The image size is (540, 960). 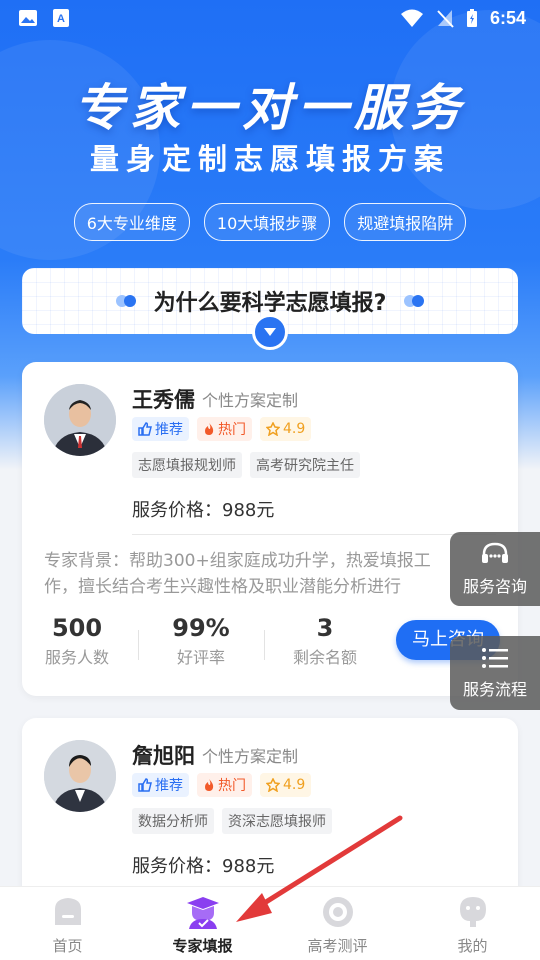 I want to click on stat-value: 99%, so click(x=201, y=628).